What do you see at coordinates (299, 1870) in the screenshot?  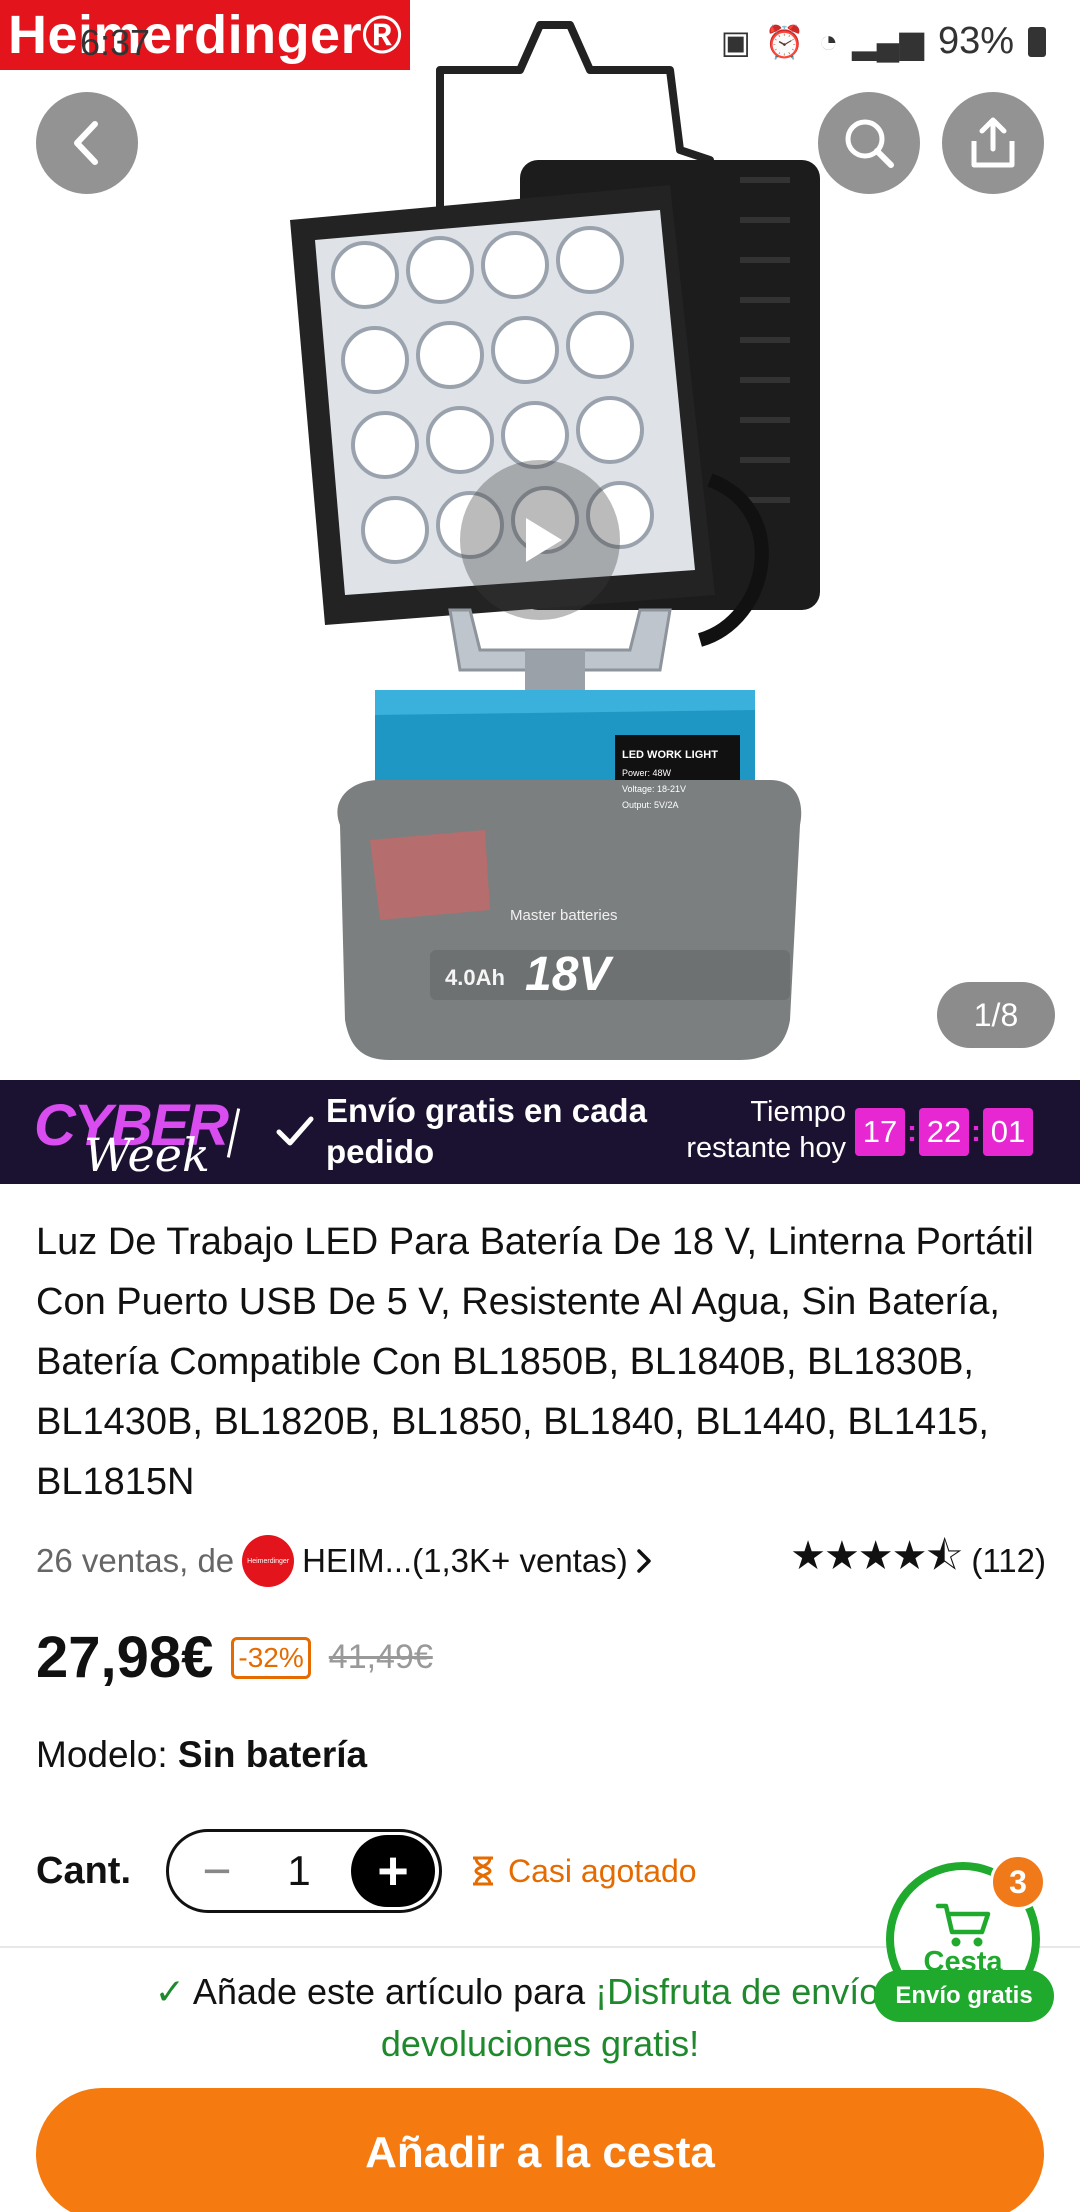 I see `quantity-value: 1` at bounding box center [299, 1870].